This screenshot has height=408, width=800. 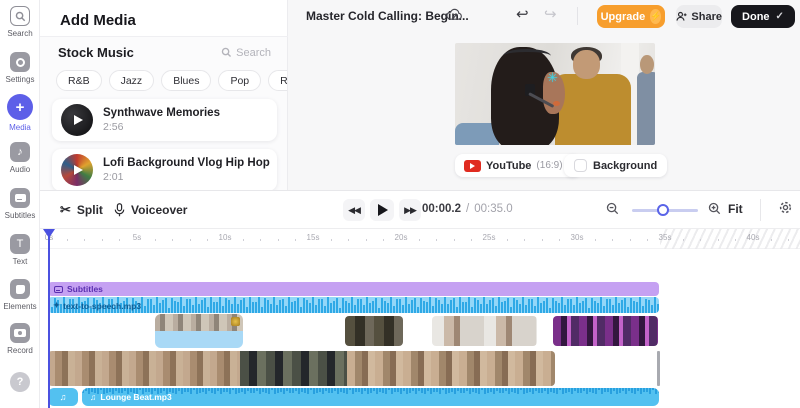 I want to click on stock-search-button: Search, so click(x=246, y=53).